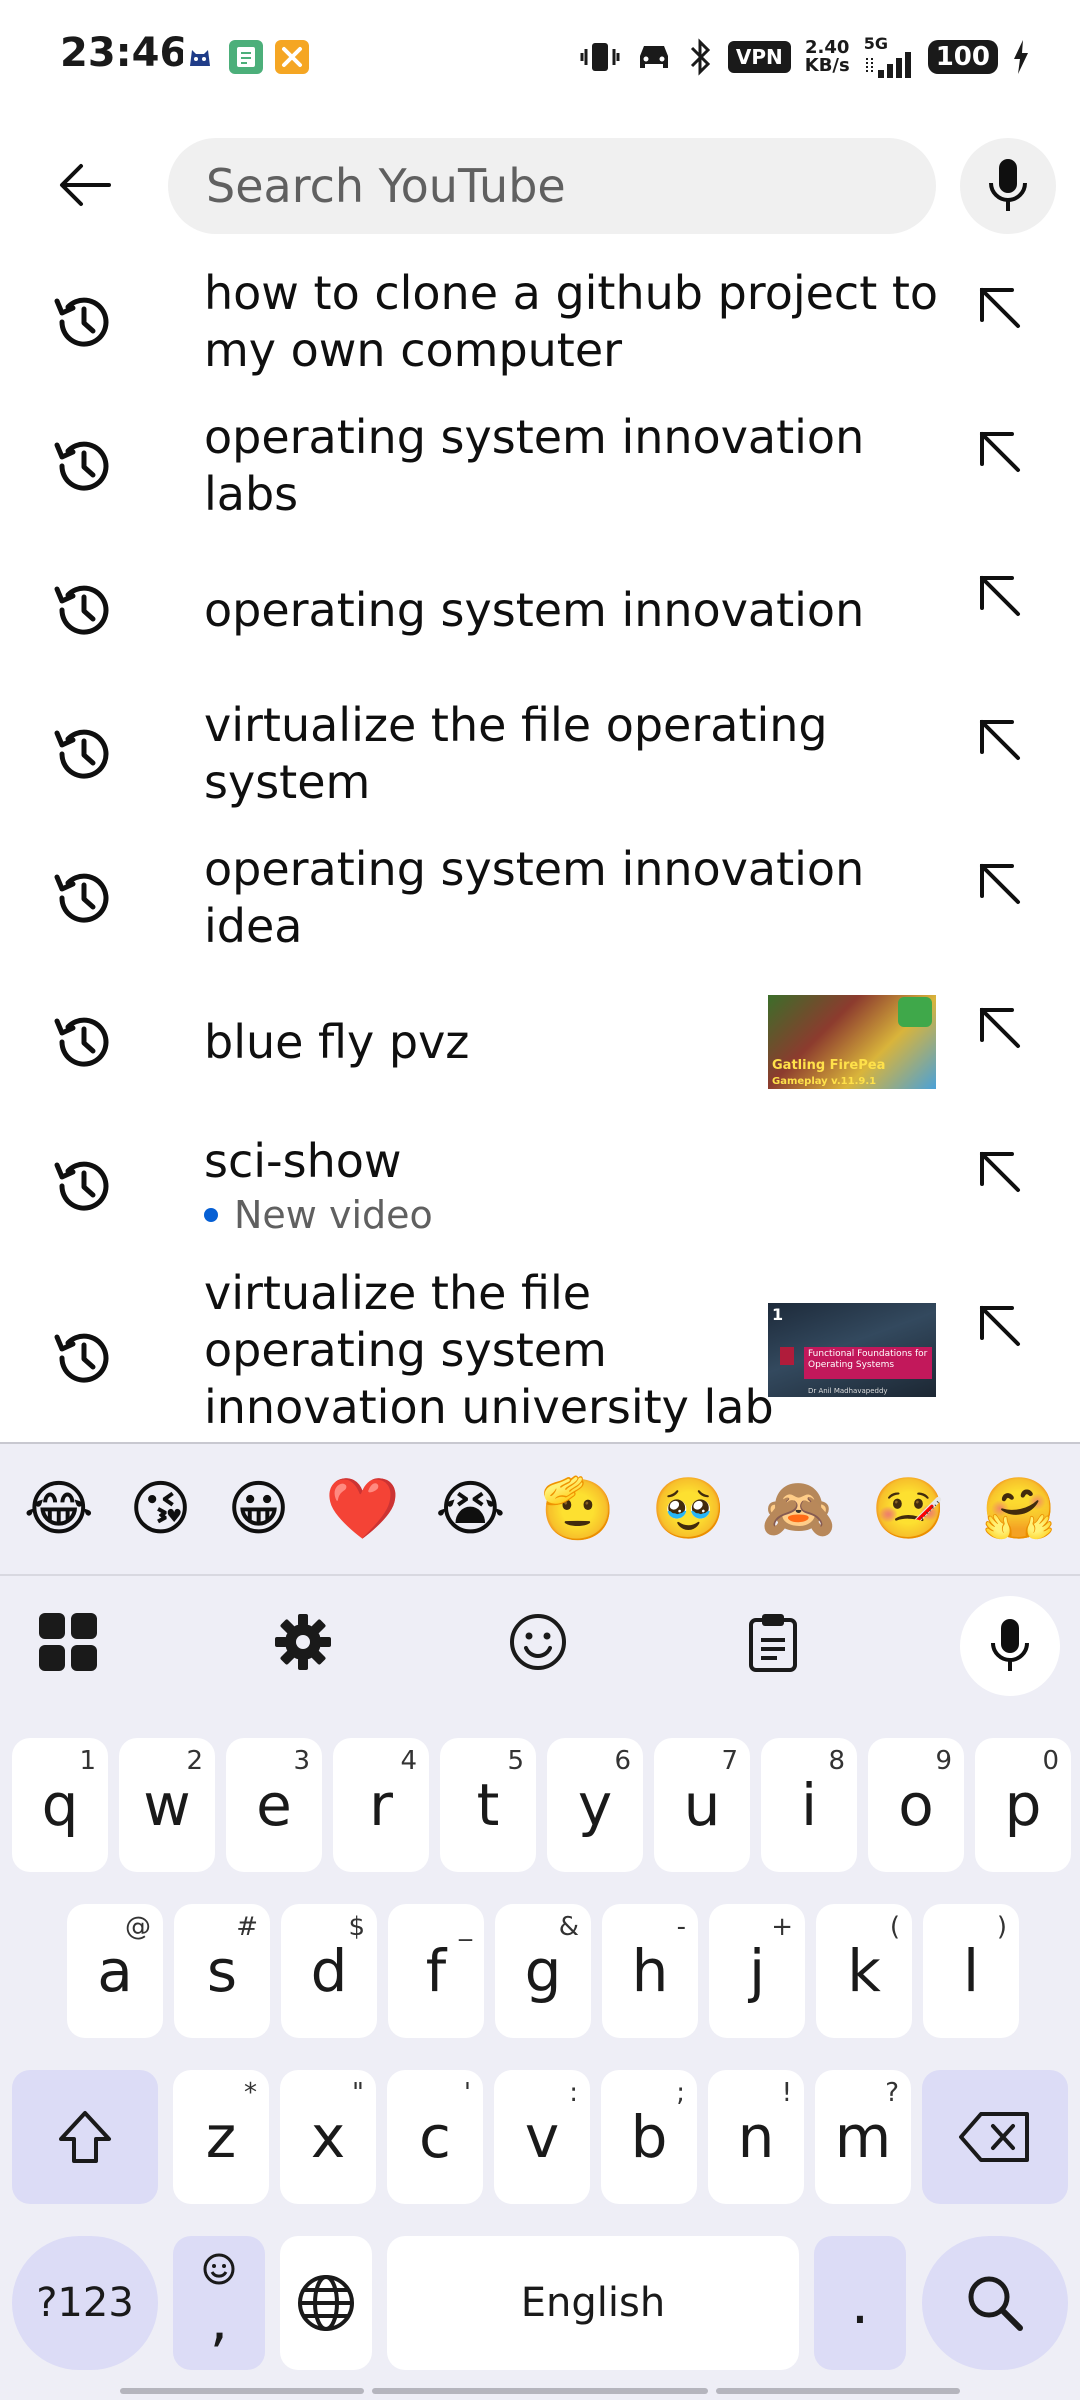 The height and width of the screenshot is (2400, 1080). What do you see at coordinates (398, 1293) in the screenshot?
I see `suggestion-line1: virtualize the file` at bounding box center [398, 1293].